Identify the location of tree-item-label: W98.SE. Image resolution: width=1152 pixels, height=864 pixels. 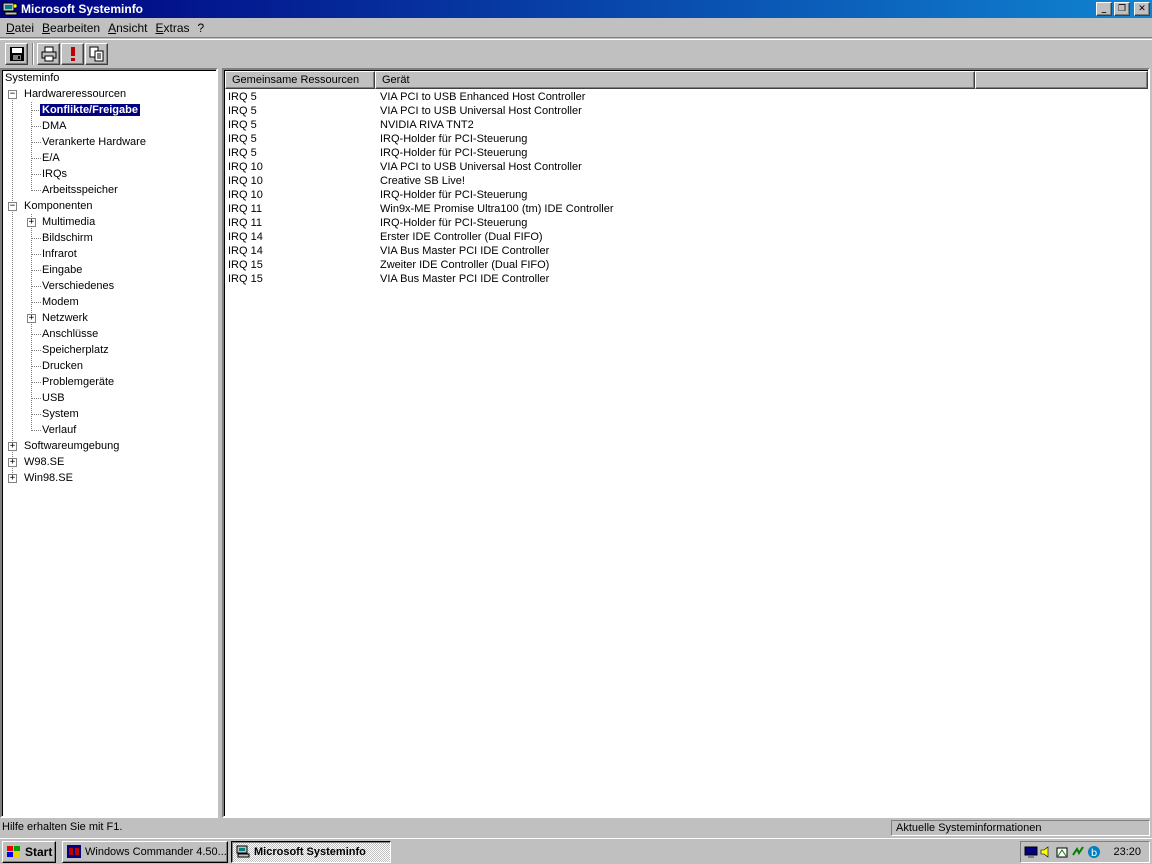
(44, 462).